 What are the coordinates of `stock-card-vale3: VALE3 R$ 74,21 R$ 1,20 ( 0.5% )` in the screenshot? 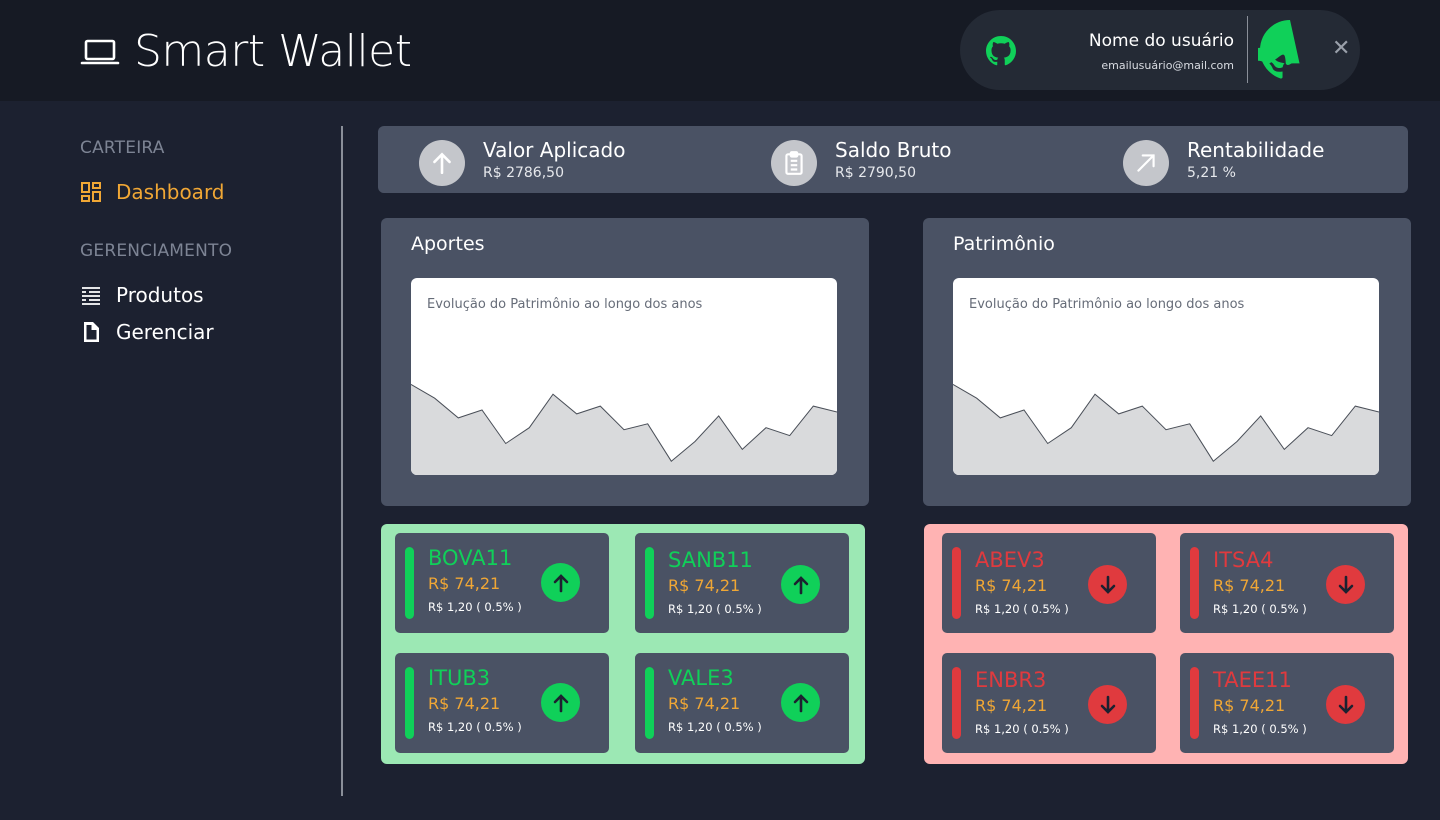 It's located at (742, 703).